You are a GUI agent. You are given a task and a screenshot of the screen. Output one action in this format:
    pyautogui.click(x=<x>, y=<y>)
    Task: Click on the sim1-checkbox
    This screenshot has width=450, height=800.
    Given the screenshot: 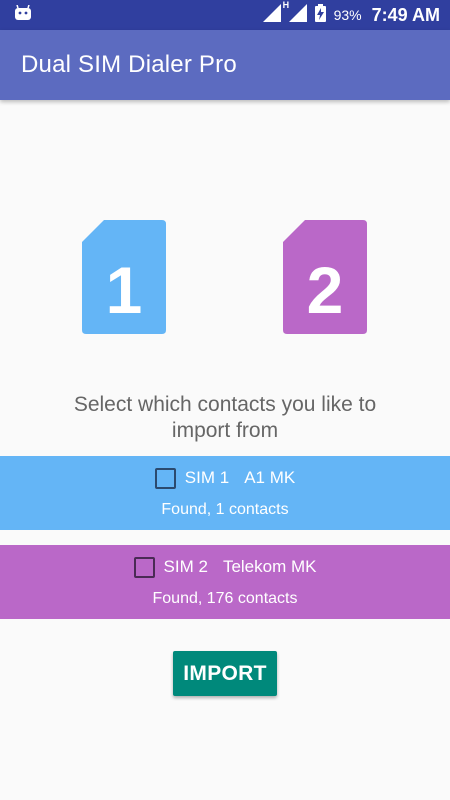 What is the action you would take?
    pyautogui.click(x=165, y=478)
    